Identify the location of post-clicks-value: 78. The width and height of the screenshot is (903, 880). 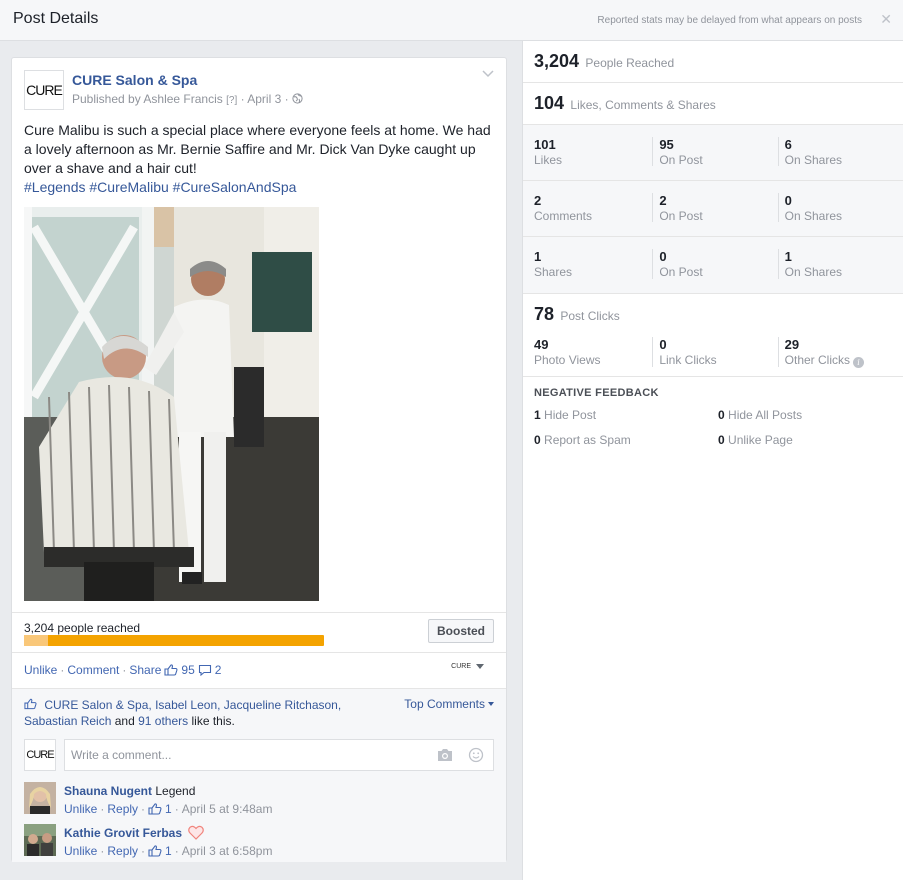
(544, 314).